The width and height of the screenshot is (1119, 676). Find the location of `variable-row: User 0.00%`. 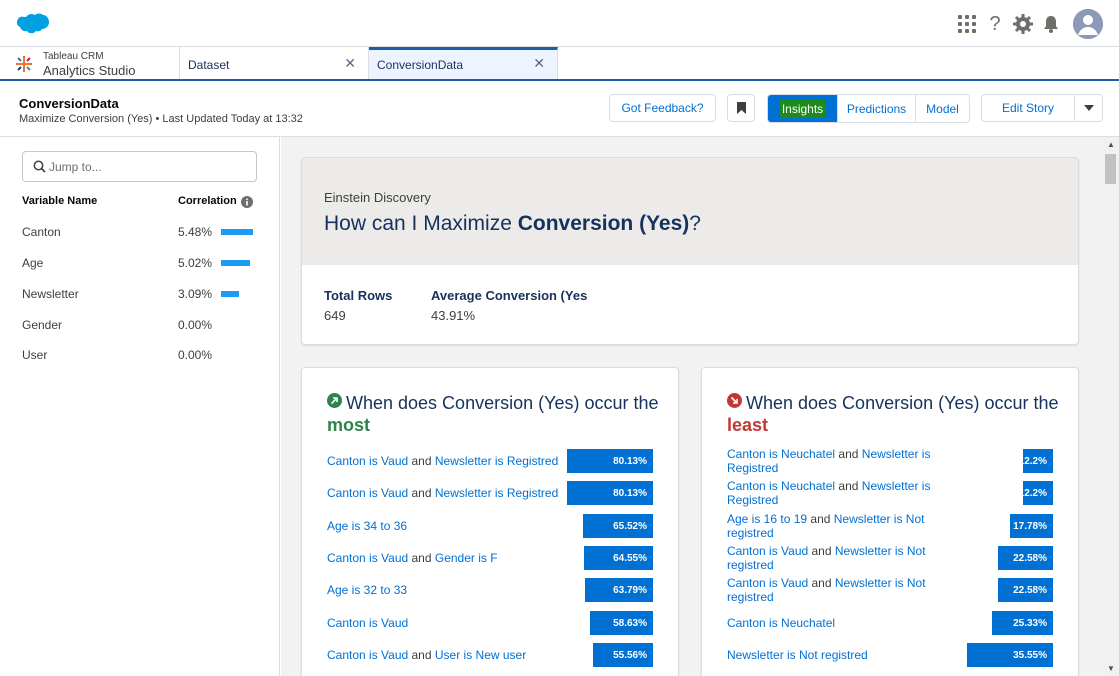

variable-row: User 0.00% is located at coordinates (142, 358).